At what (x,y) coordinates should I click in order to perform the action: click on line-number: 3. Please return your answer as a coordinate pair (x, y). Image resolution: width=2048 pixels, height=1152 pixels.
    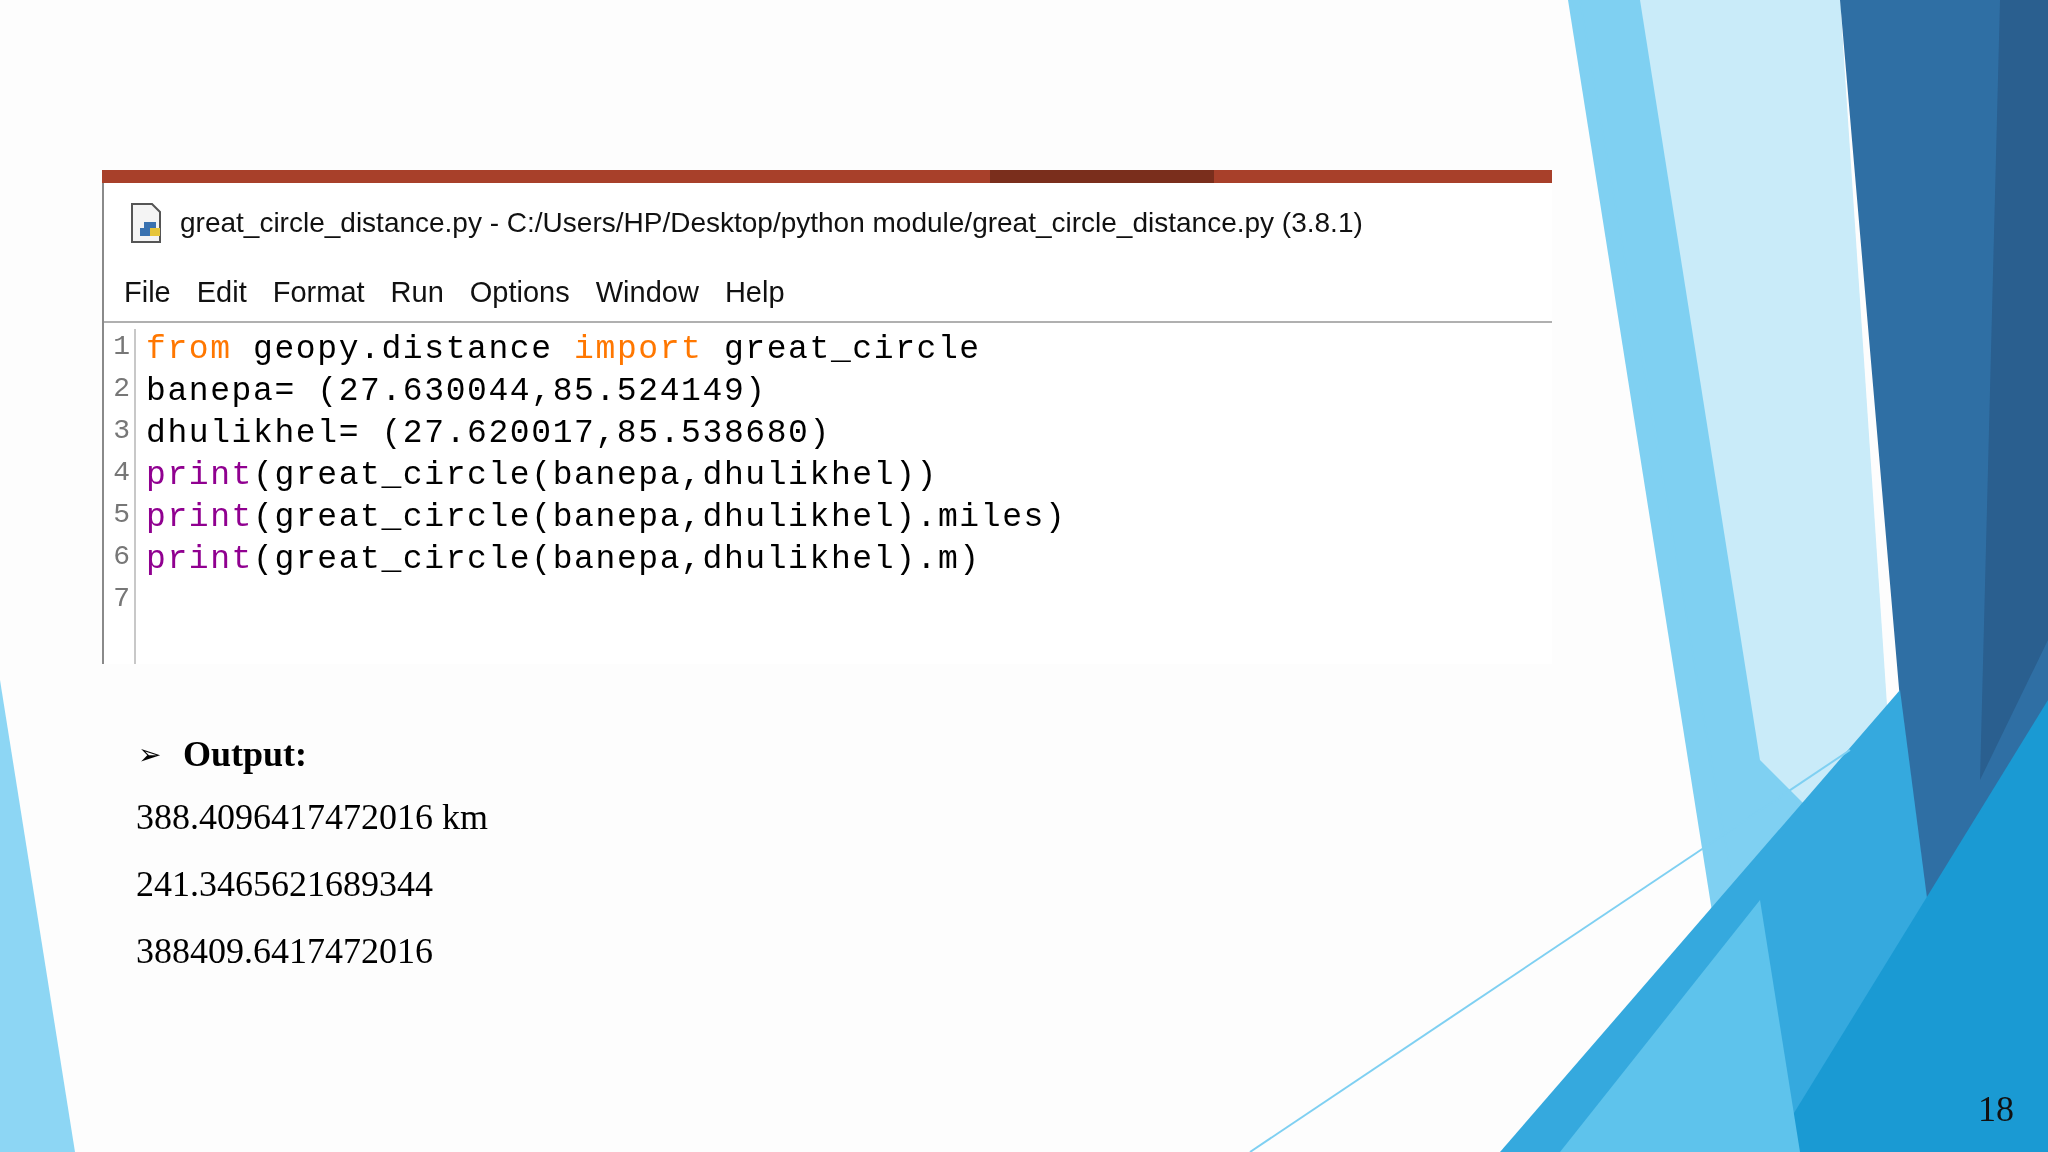
    Looking at the image, I should click on (121, 431).